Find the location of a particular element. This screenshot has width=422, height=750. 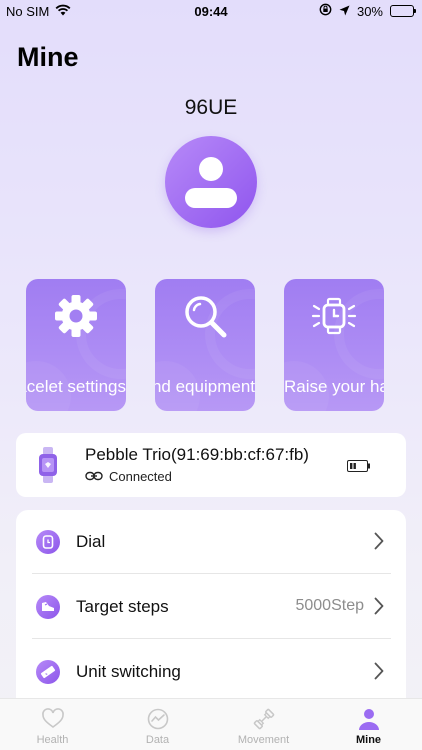

tab-health: Health is located at coordinates (52, 724).